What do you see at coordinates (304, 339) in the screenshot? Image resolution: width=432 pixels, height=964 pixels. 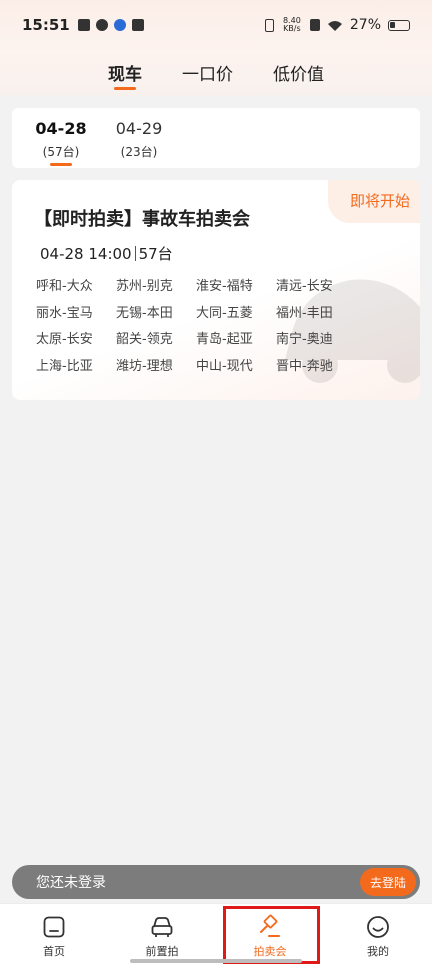 I see `city-brand-item: 南宁-奥迪` at bounding box center [304, 339].